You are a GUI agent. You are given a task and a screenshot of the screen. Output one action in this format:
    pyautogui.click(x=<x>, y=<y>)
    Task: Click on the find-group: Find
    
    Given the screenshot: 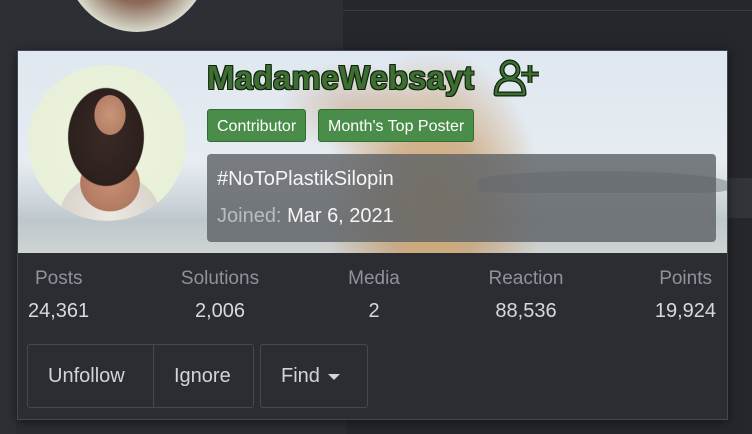 What is the action you would take?
    pyautogui.click(x=314, y=376)
    